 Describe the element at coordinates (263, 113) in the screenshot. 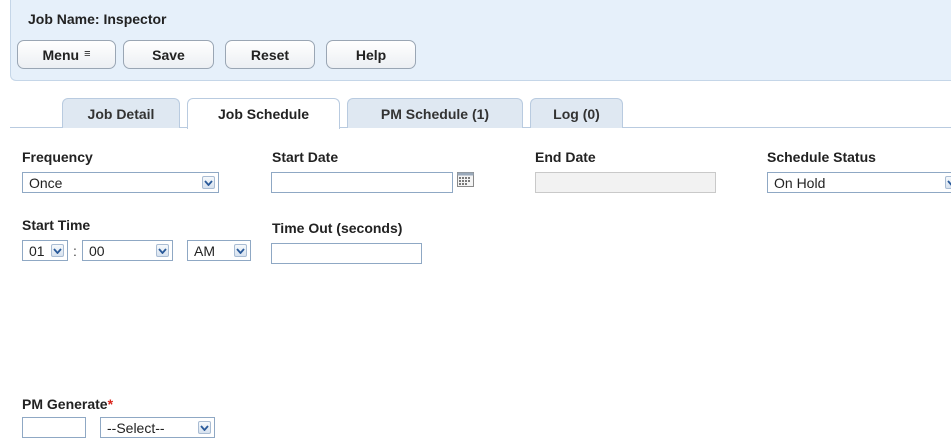

I see `tab-job-schedule: Job Schedule` at that location.